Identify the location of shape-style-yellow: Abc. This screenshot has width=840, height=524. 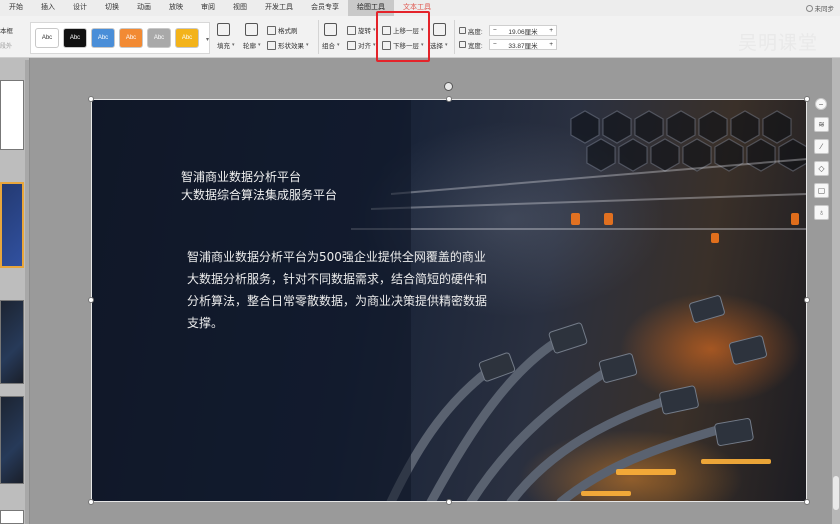
(187, 38).